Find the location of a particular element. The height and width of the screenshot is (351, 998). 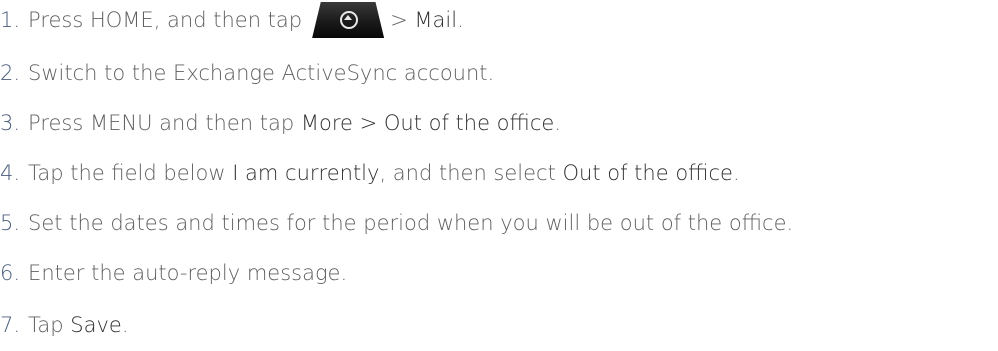

step-1: 1. Press HOME, and then tap > Mail . is located at coordinates (232, 20).